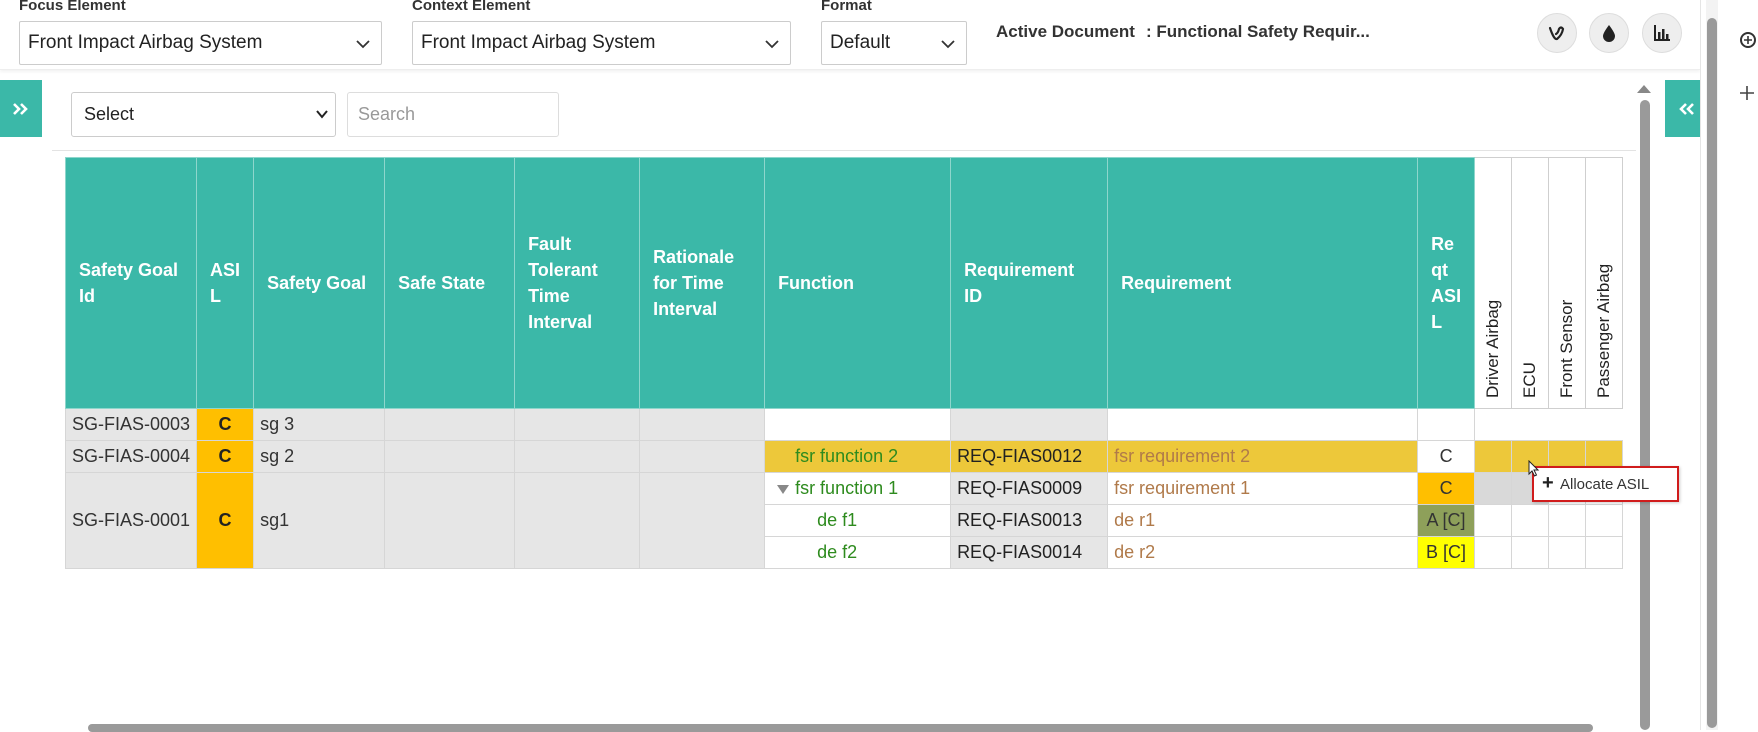  Describe the element at coordinates (1493, 283) in the screenshot. I see `header-driver-airbag: Driver Airbag` at that location.